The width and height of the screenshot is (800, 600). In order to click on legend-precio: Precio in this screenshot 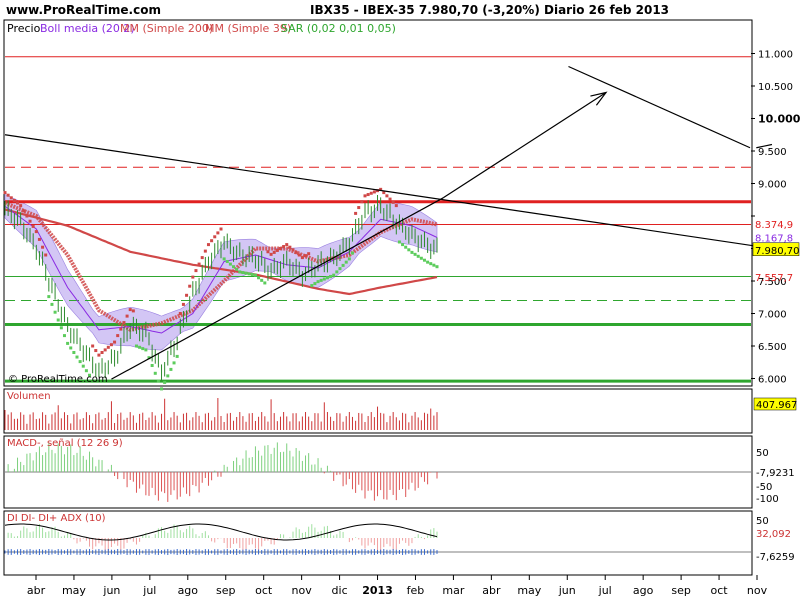, I will do `click(24, 28)`.